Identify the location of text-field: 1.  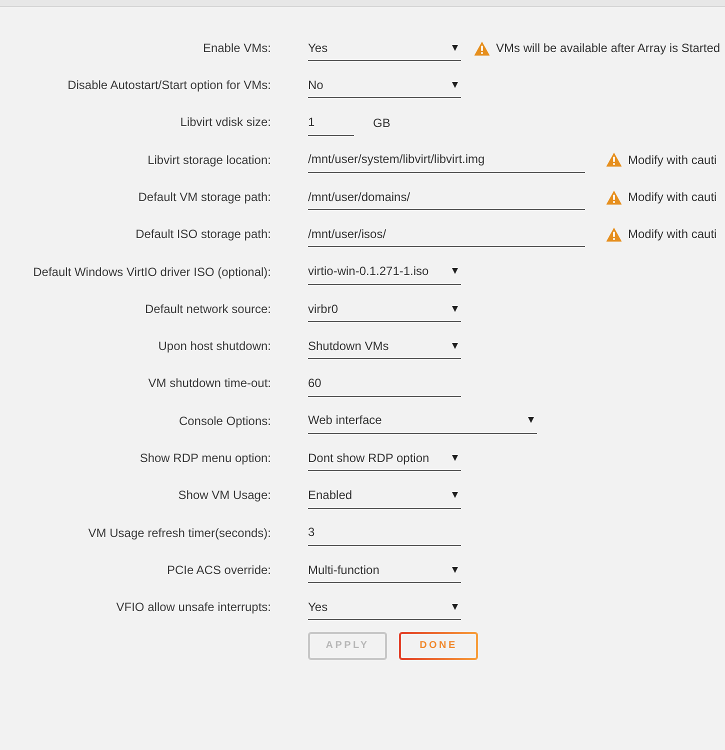
(331, 123).